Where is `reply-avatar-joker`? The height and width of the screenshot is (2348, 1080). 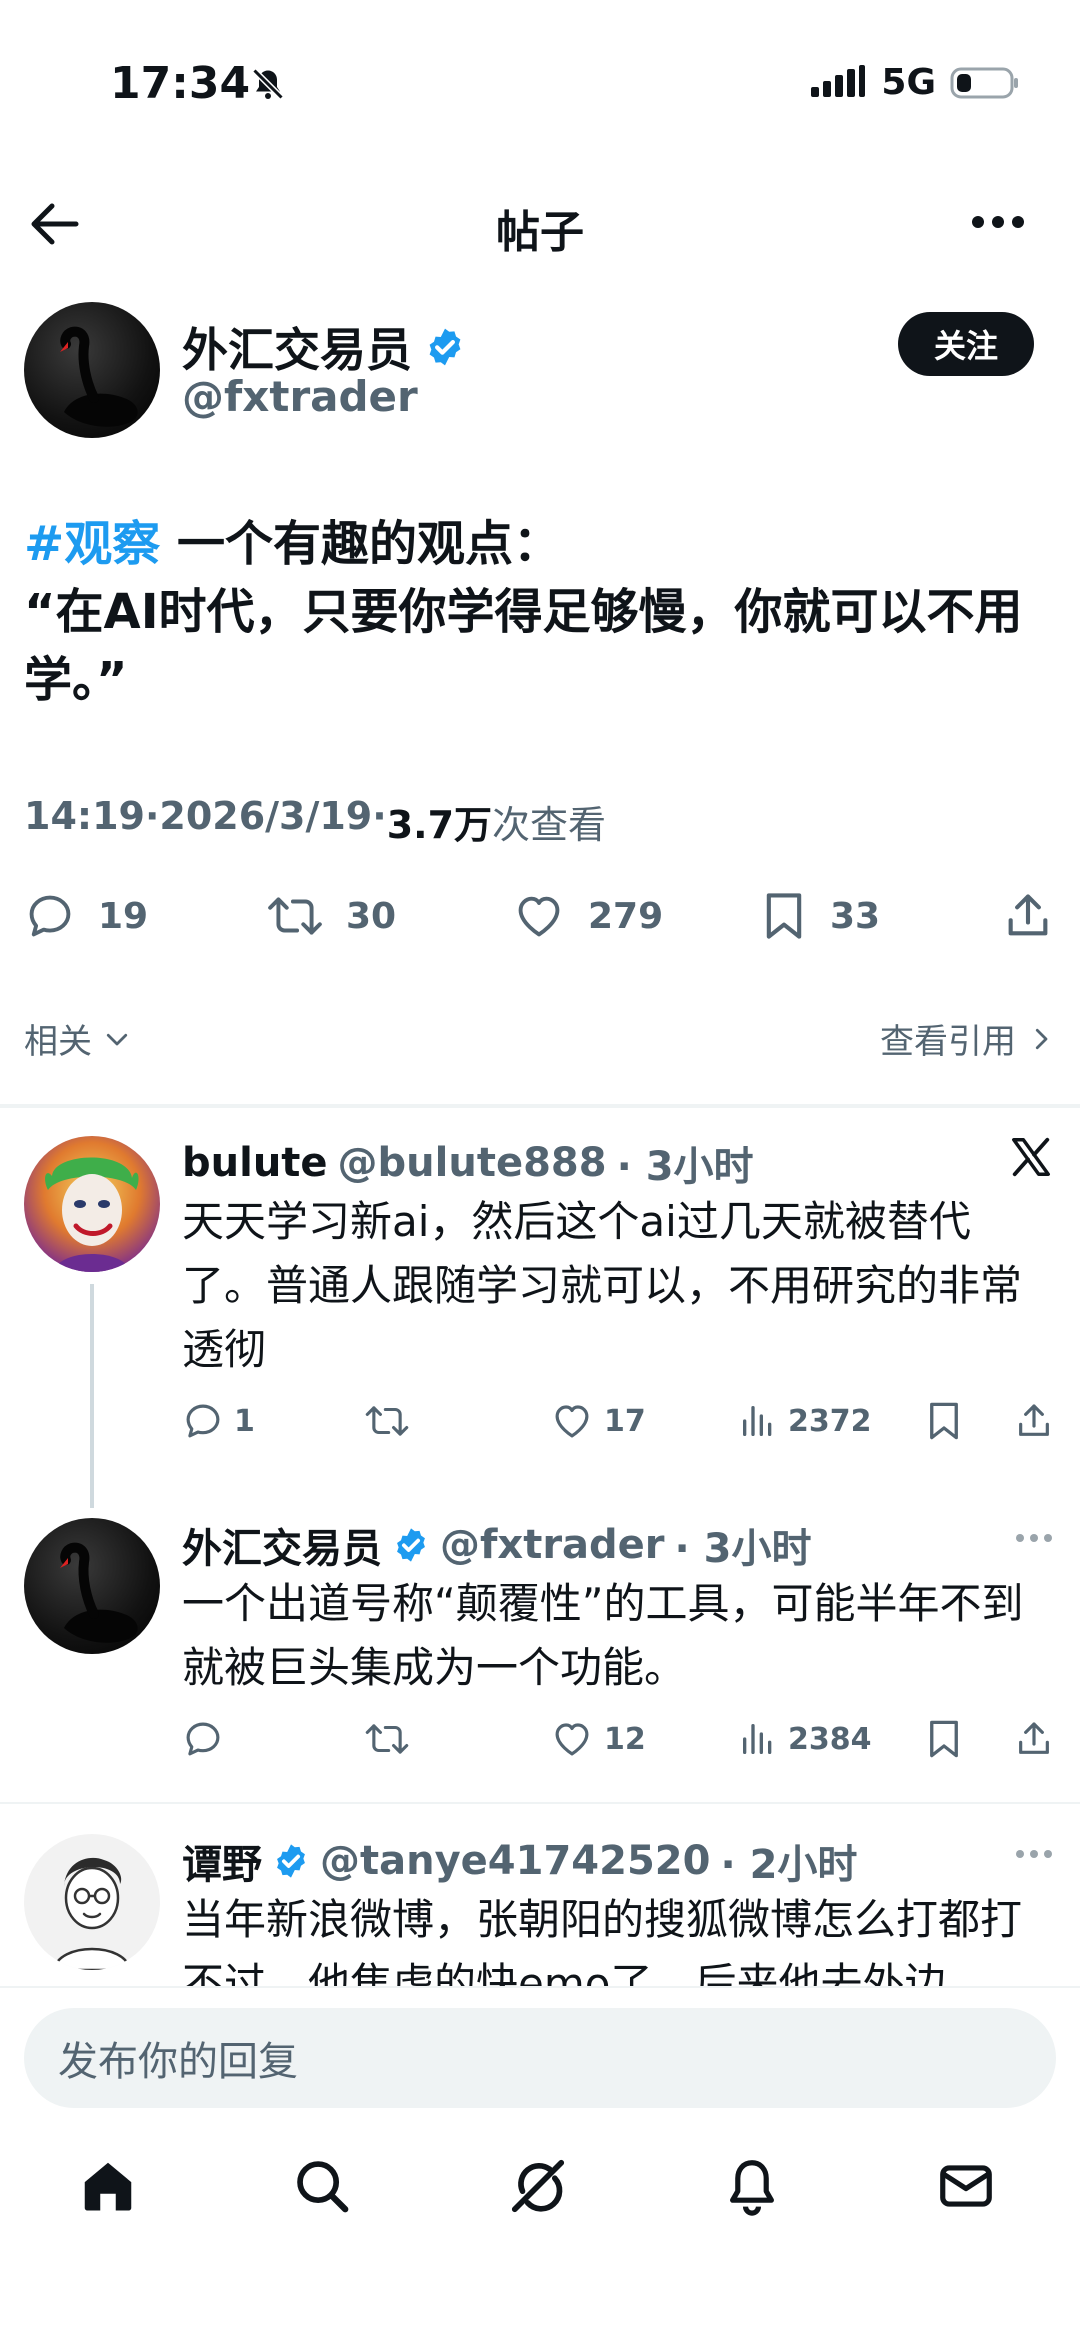 reply-avatar-joker is located at coordinates (92, 1204).